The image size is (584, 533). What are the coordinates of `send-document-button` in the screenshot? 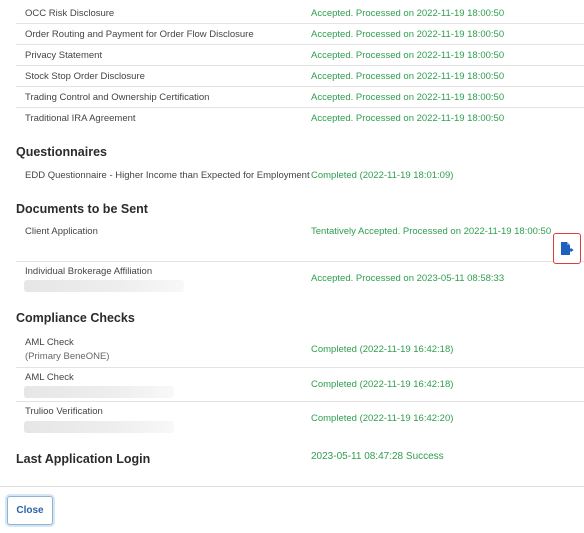 It's located at (567, 248).